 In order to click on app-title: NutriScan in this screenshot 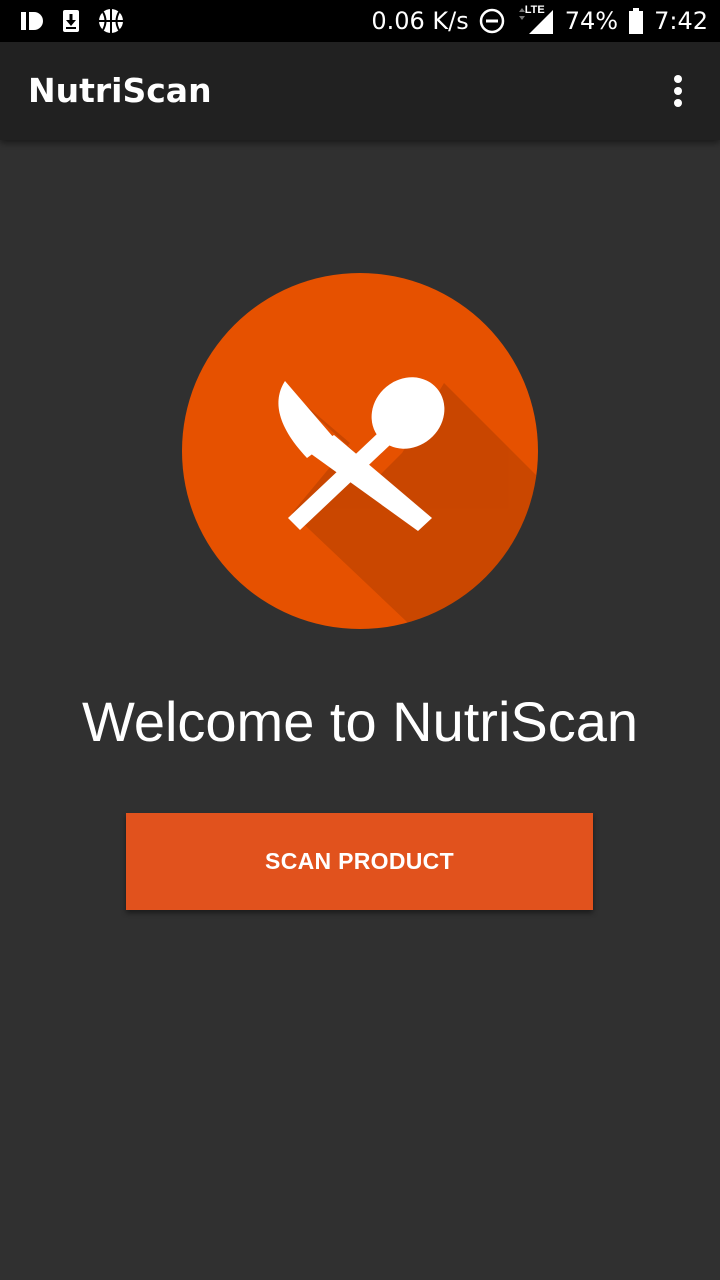, I will do `click(120, 90)`.